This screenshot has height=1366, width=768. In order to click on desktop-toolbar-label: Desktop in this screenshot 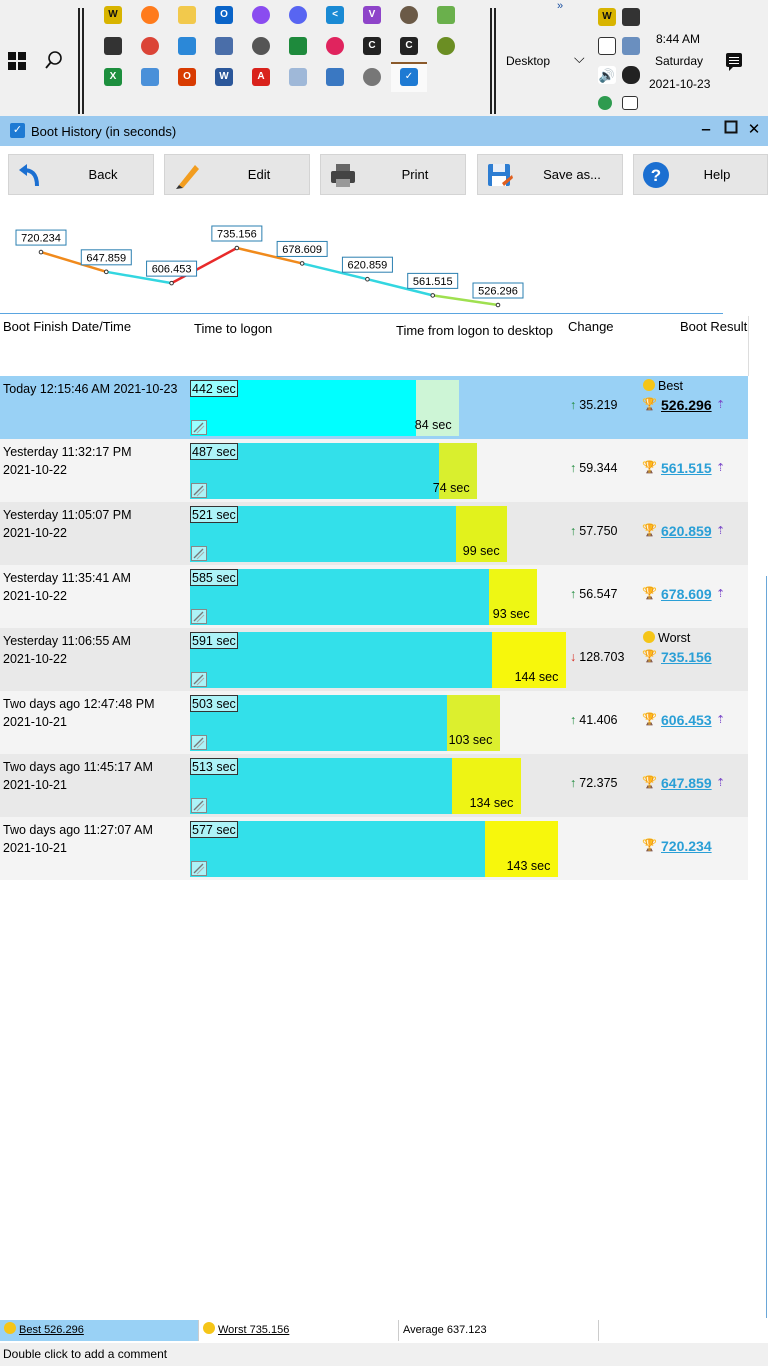, I will do `click(528, 61)`.